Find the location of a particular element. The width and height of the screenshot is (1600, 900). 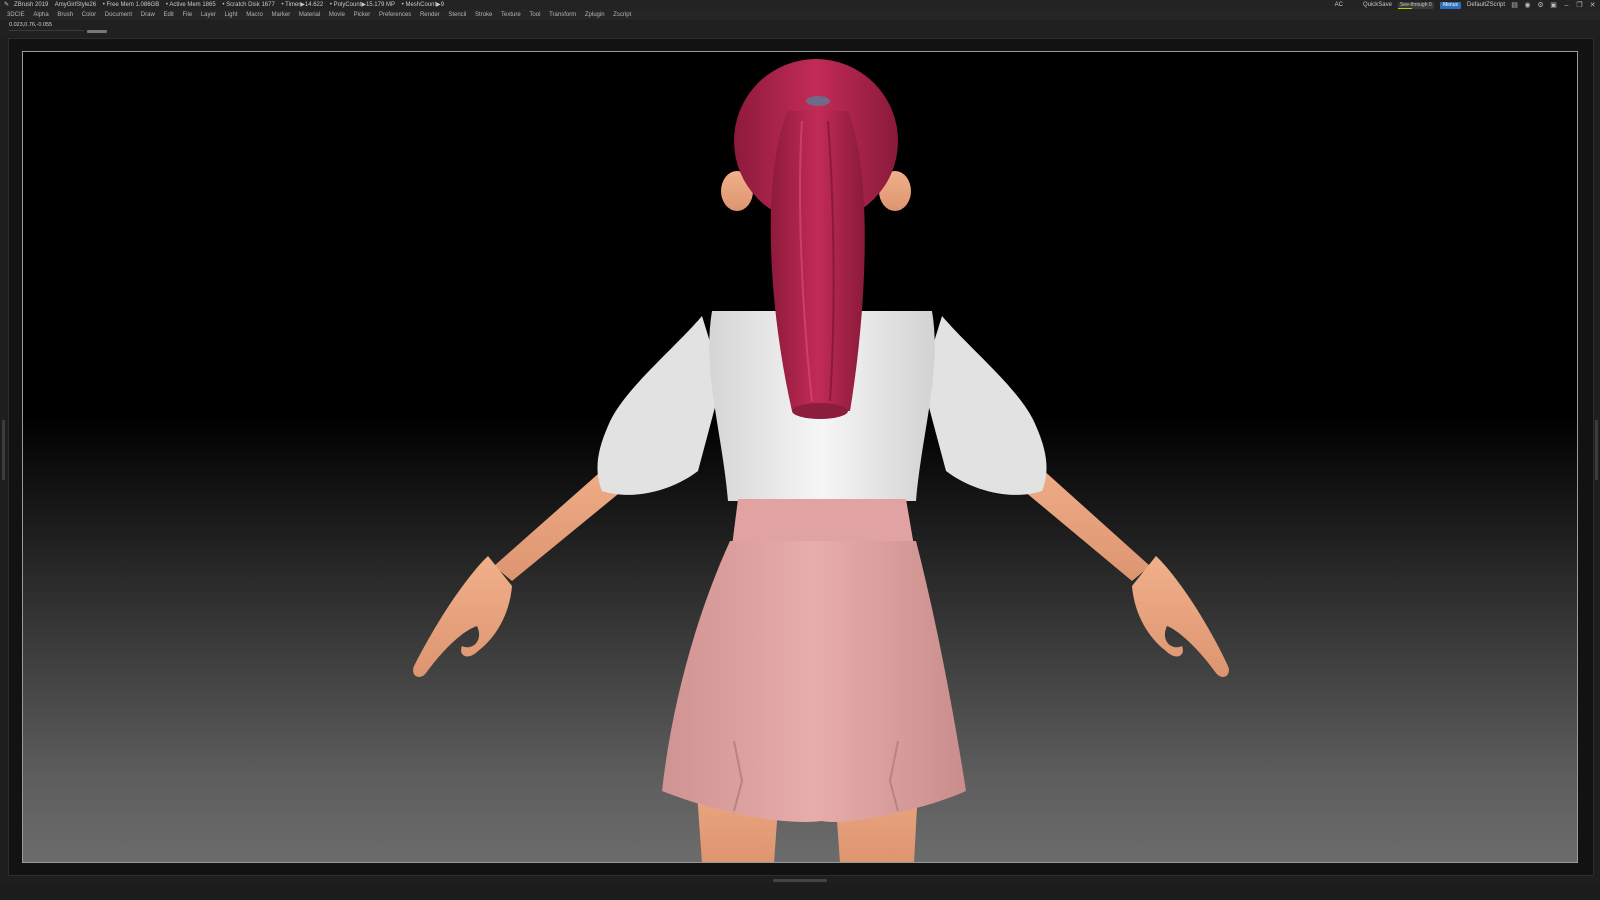

menu-transform: Transform is located at coordinates (562, 15).